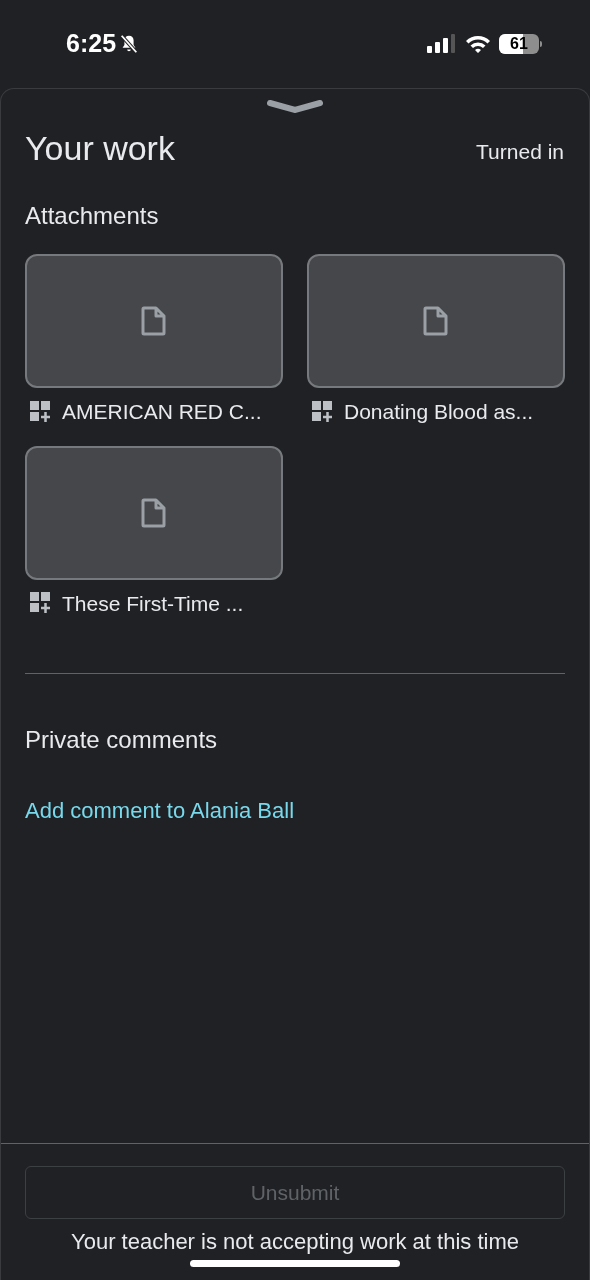 The width and height of the screenshot is (590, 1280). What do you see at coordinates (100, 148) in the screenshot?
I see `sheet-title: Your work` at bounding box center [100, 148].